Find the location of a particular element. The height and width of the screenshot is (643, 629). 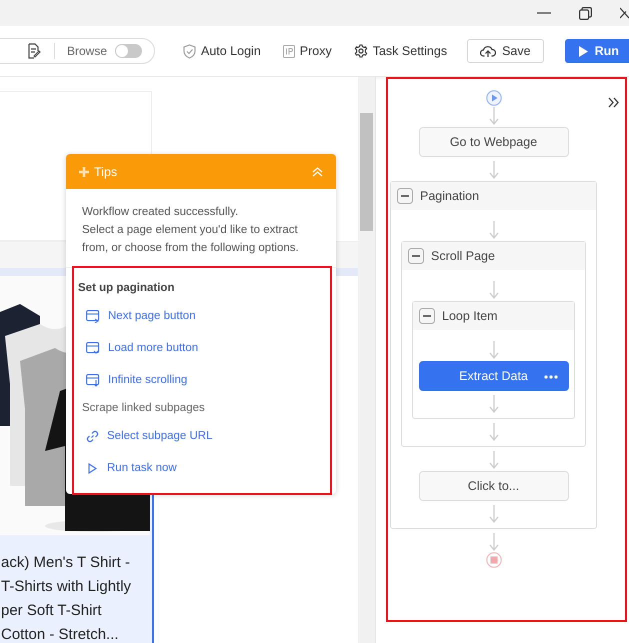

tips-message: Workflow created successfully. is located at coordinates (161, 212).